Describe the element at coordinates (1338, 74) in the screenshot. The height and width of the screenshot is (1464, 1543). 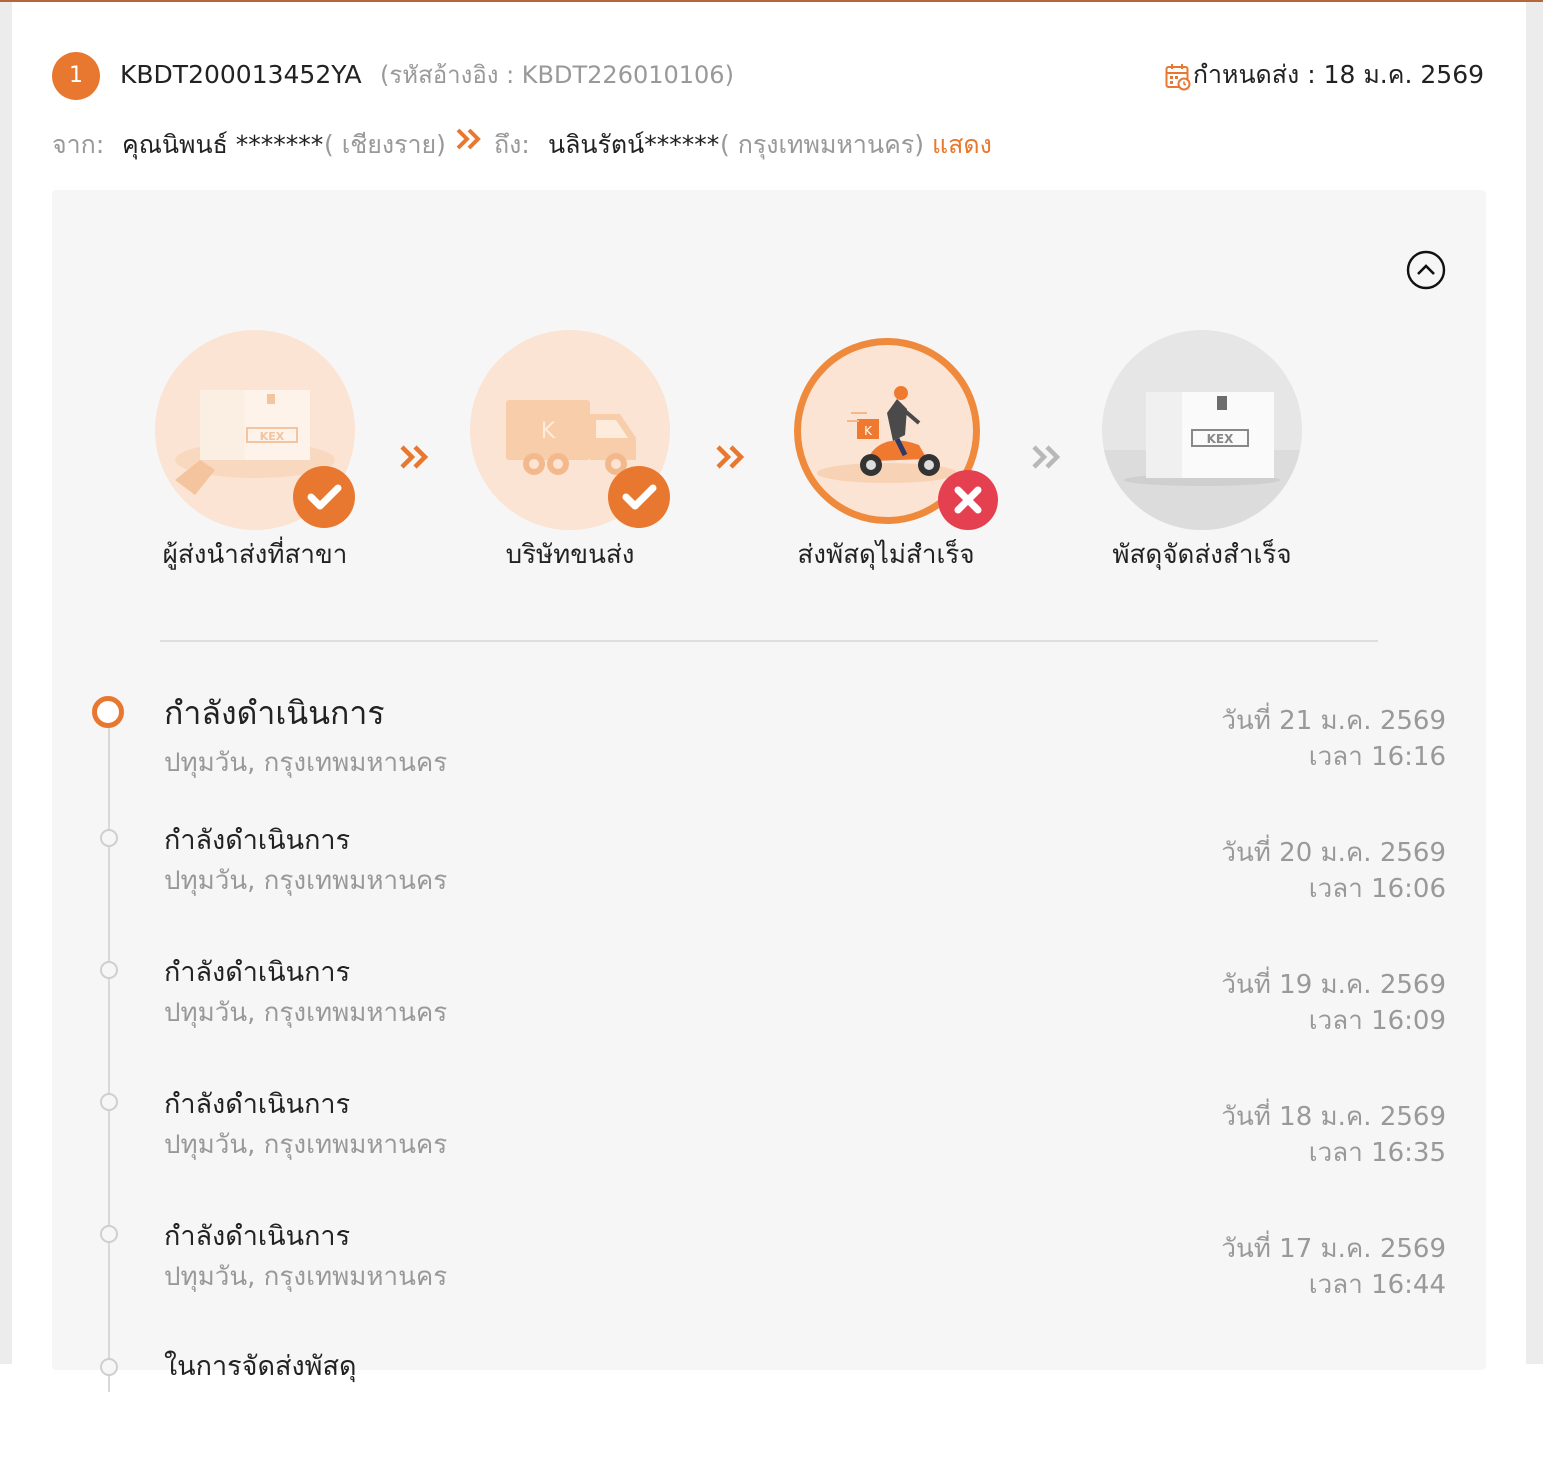
I see `due-date: กำหนดส่ง : 18 ม.ค. 2569` at that location.